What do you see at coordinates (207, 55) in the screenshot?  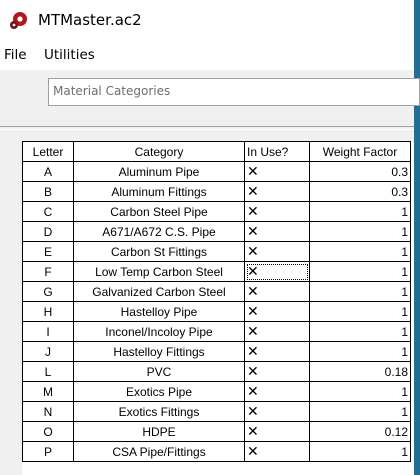 I see `menu-bar: File Utilities` at bounding box center [207, 55].